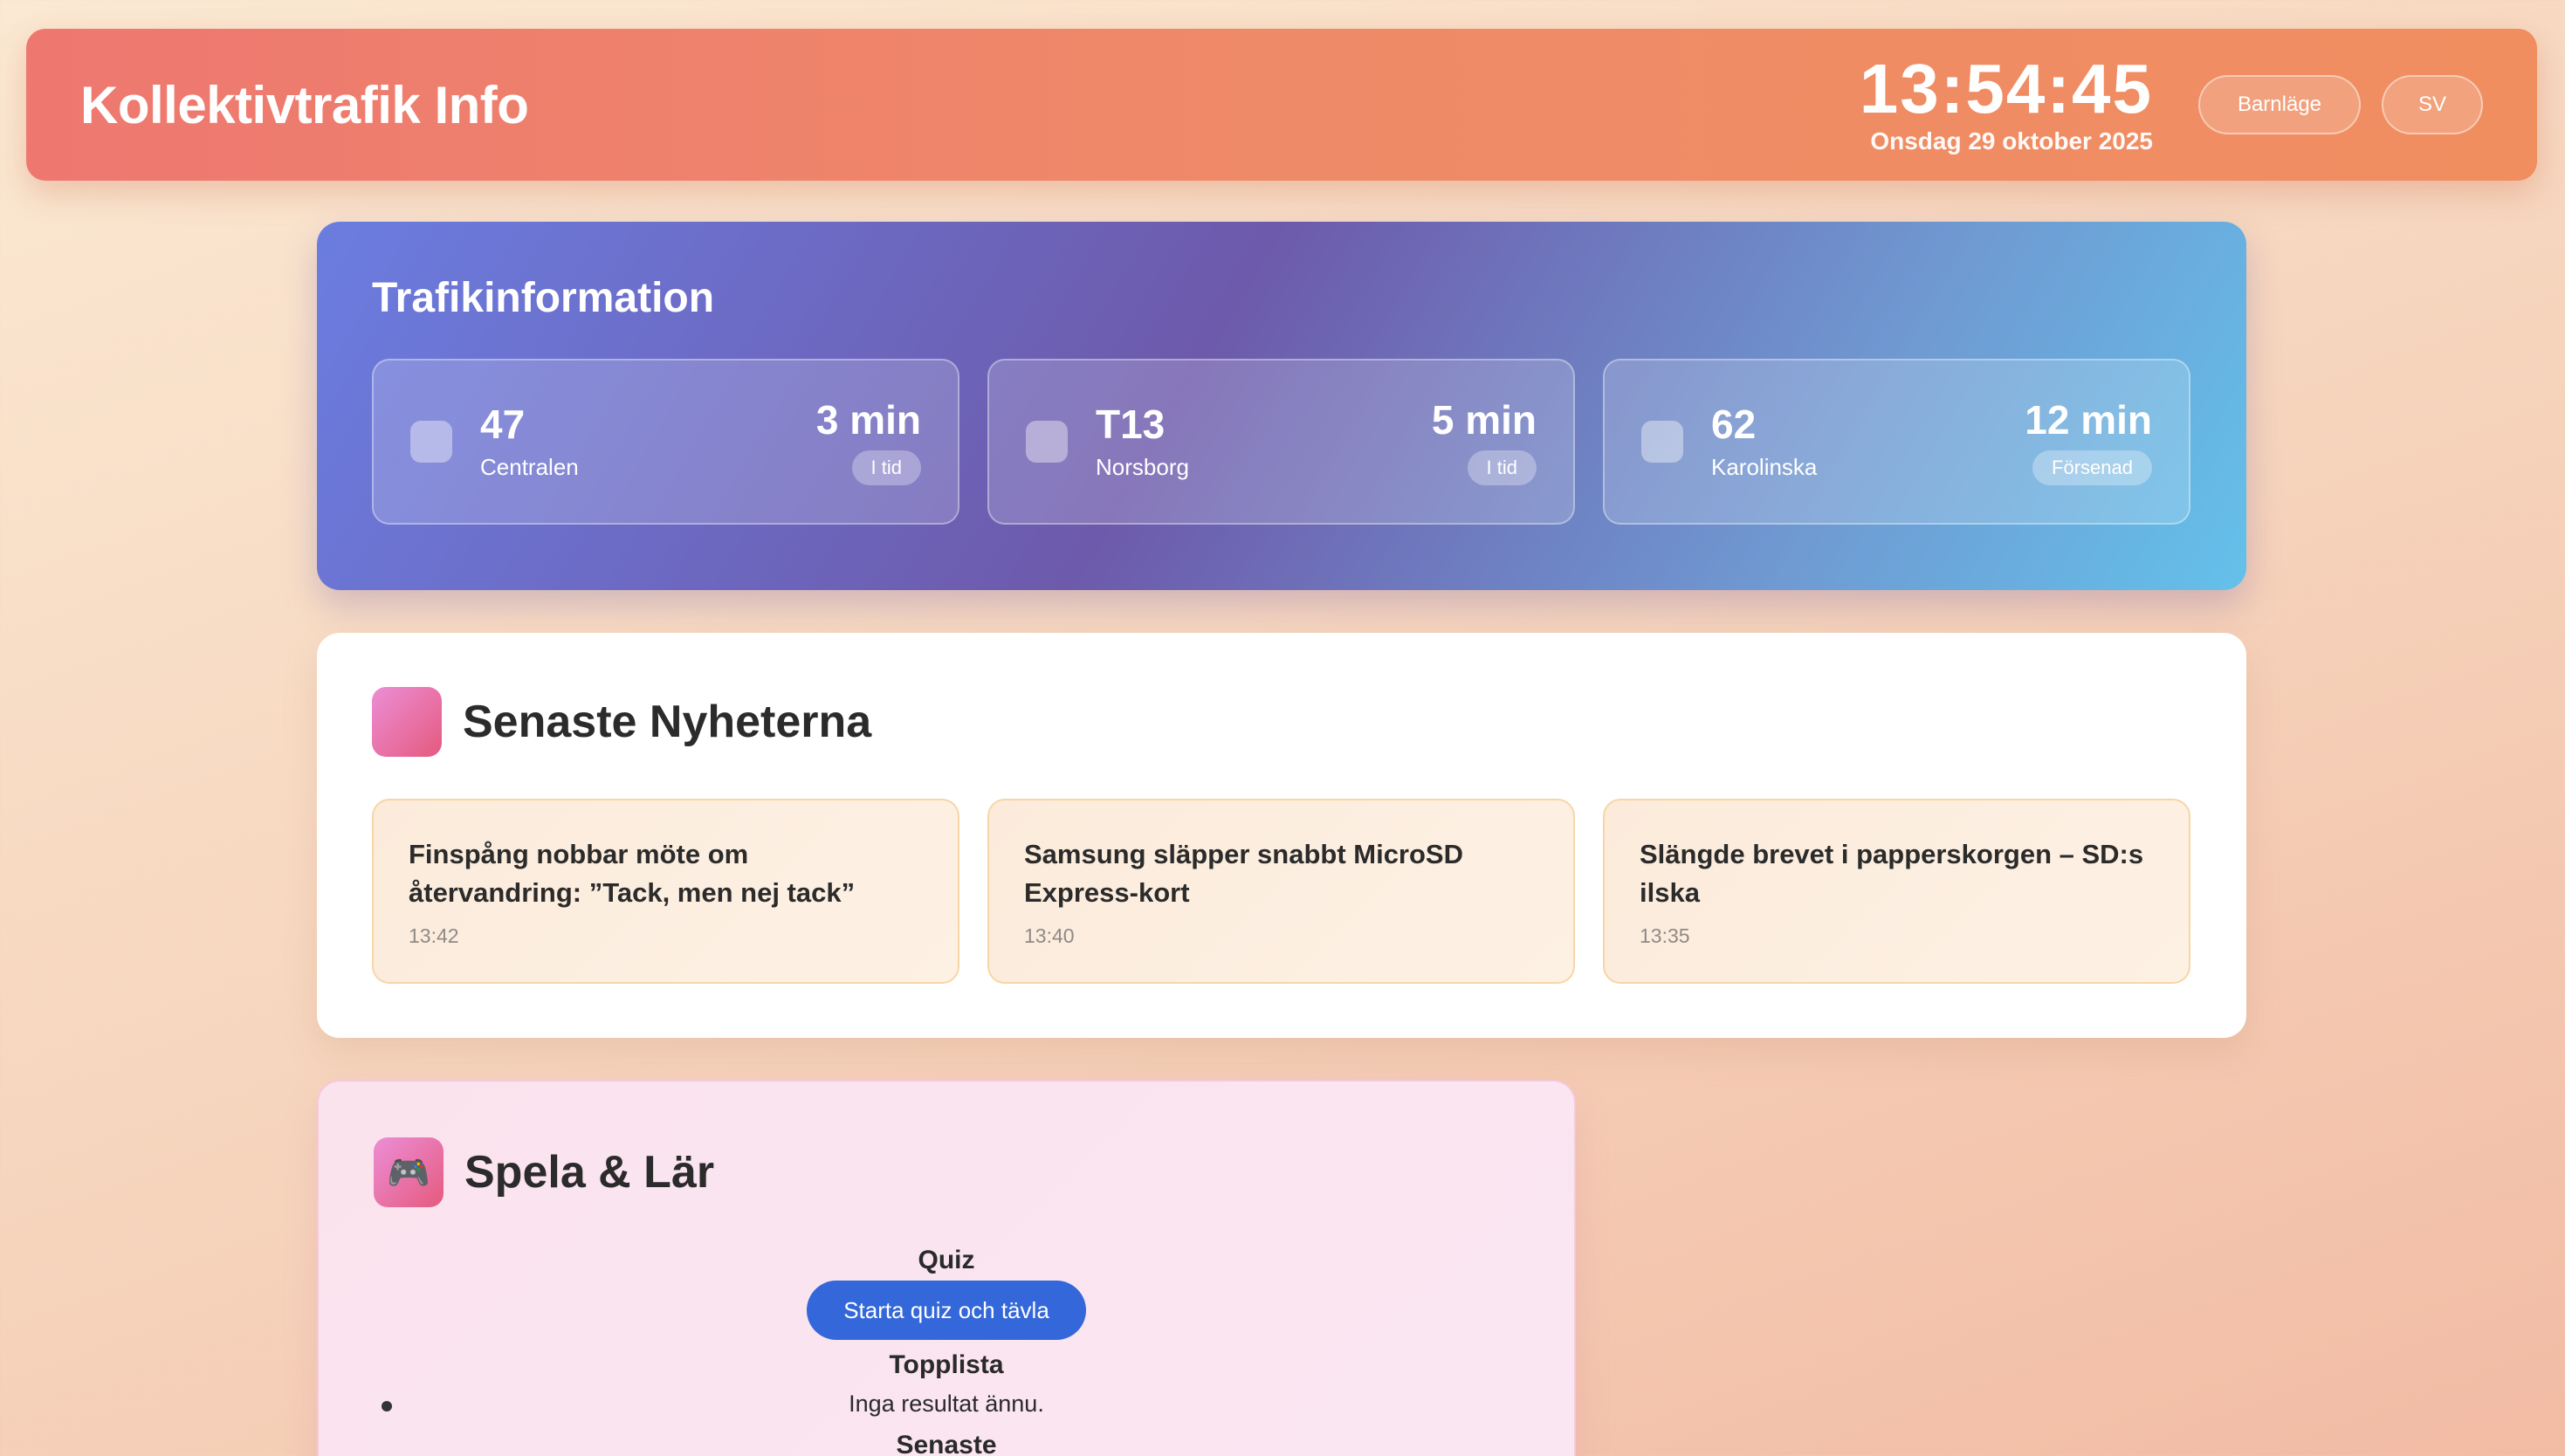  Describe the element at coordinates (1049, 936) in the screenshot. I see `news-time: 13:40` at that location.